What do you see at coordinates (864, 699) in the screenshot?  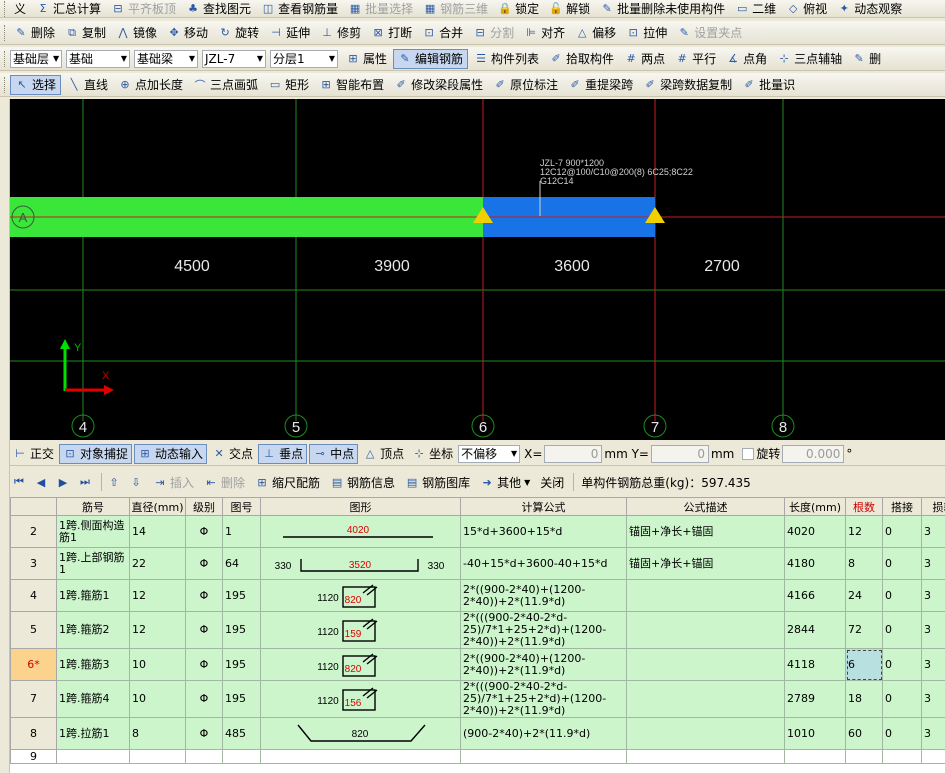 I see `cell-count: 18` at bounding box center [864, 699].